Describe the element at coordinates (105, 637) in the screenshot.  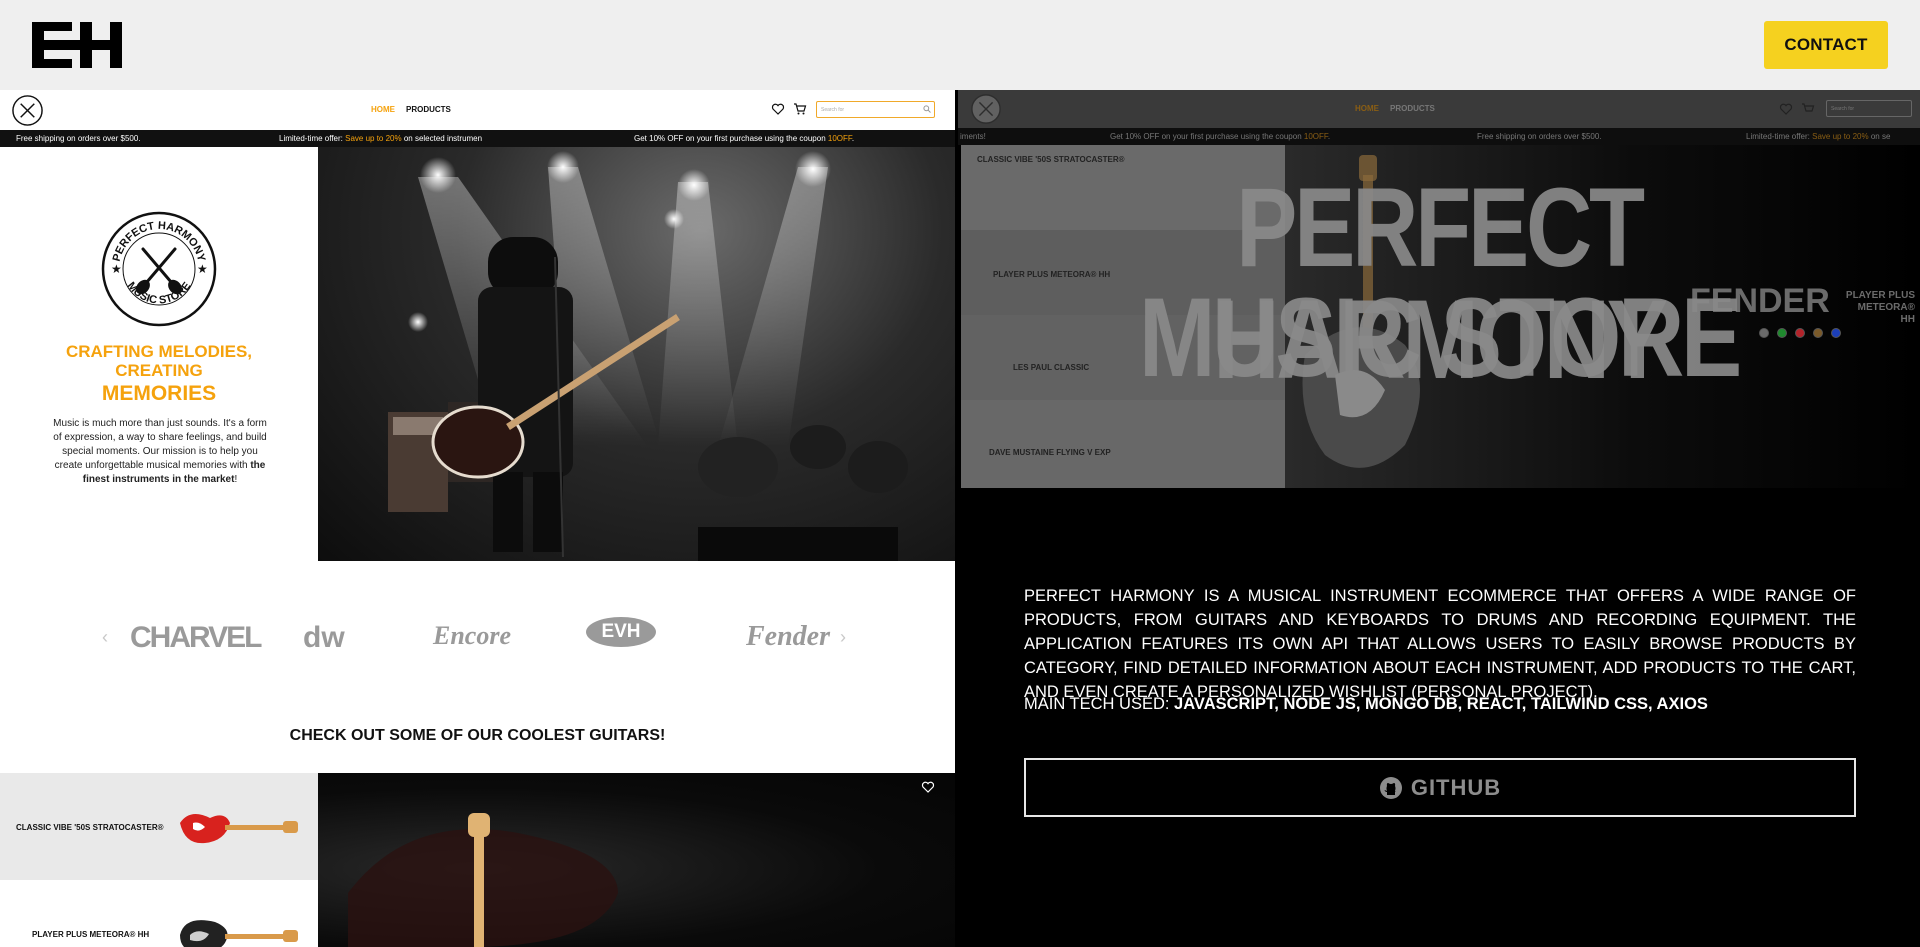
I see `carousel-prev-icon: ‹` at that location.